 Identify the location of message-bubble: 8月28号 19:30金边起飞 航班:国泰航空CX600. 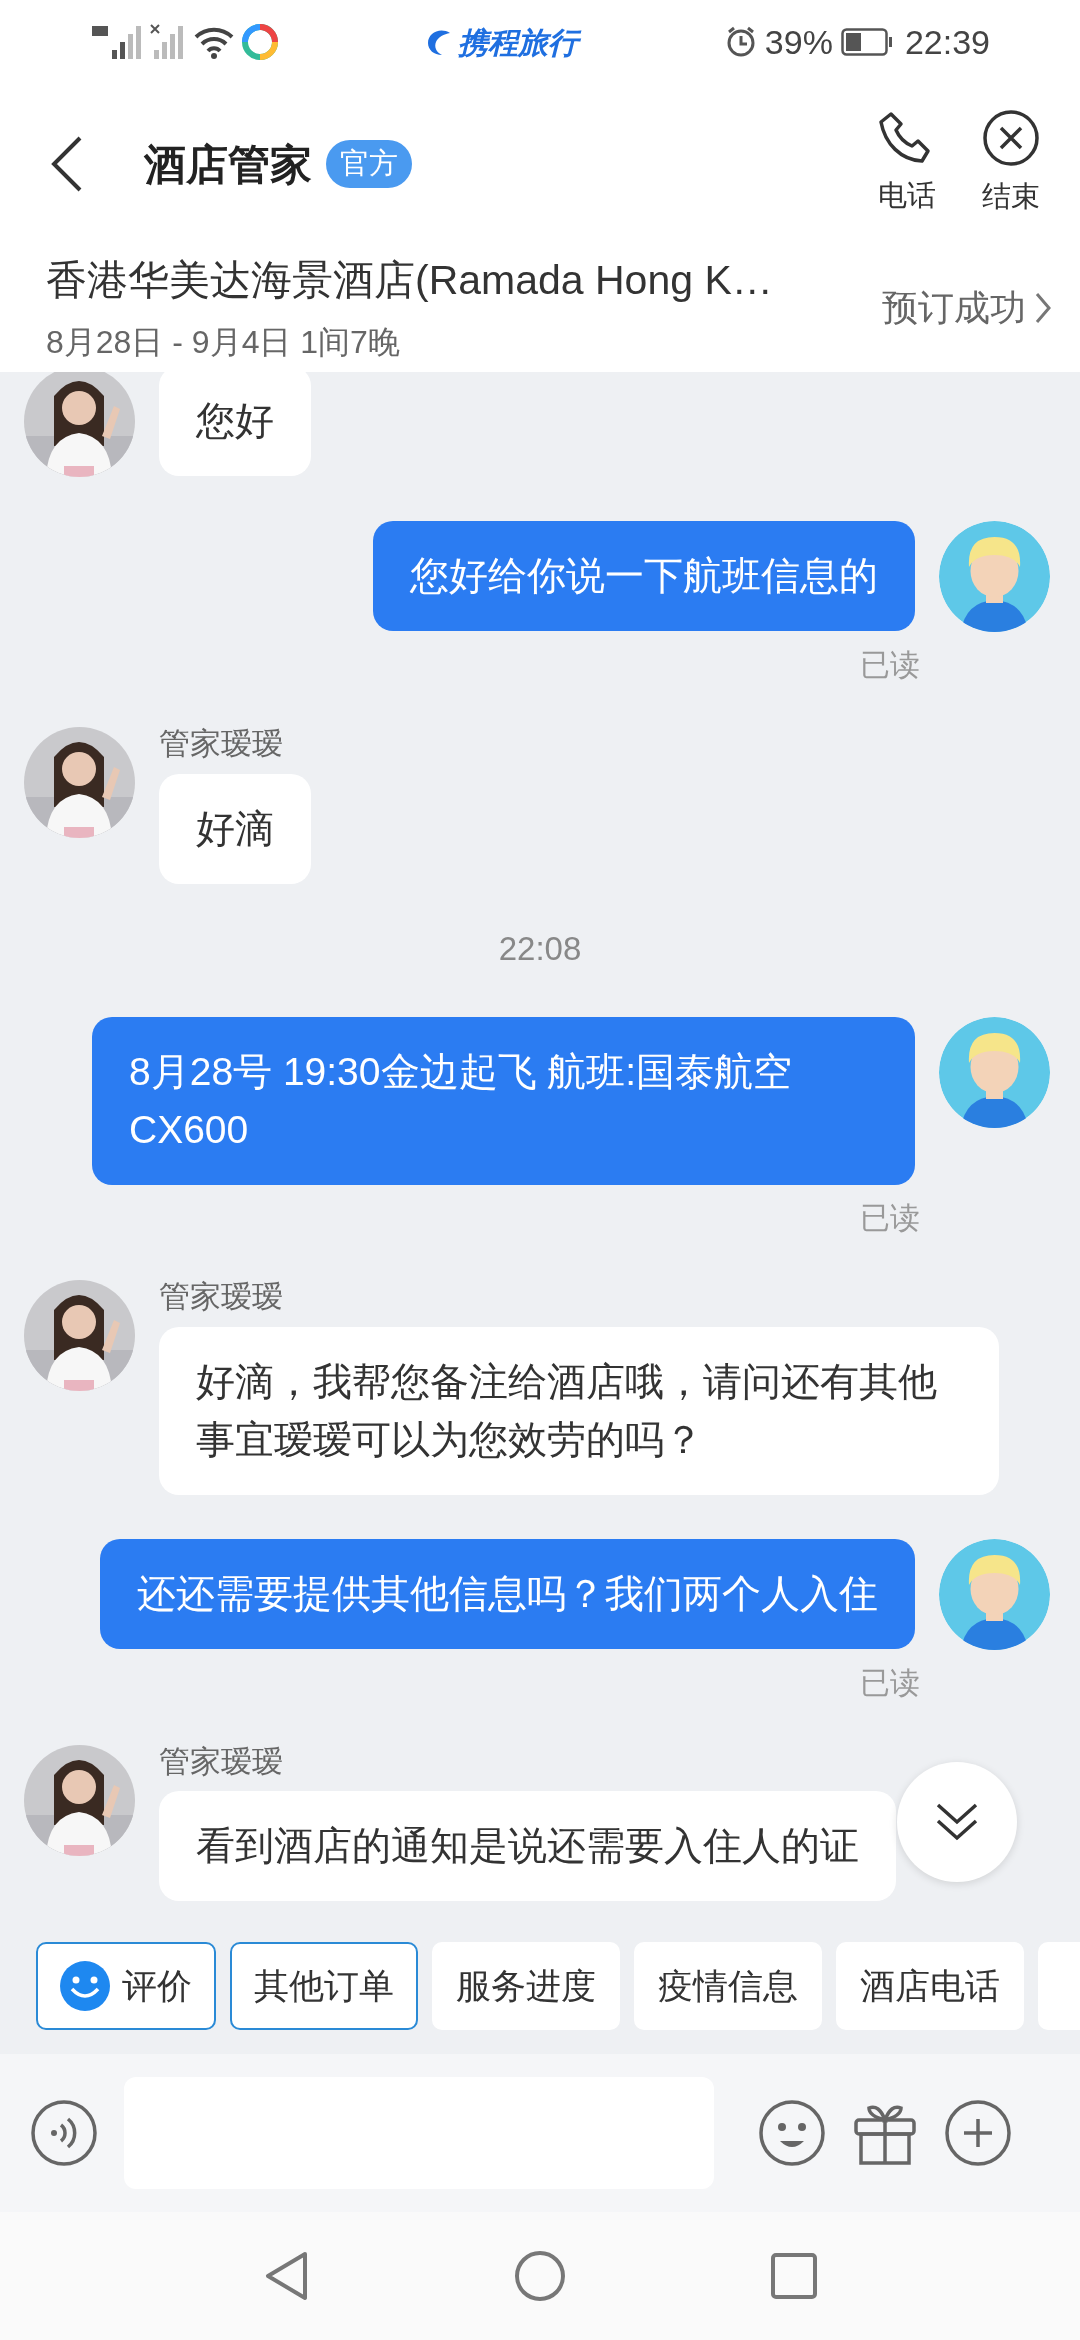
(503, 1101).